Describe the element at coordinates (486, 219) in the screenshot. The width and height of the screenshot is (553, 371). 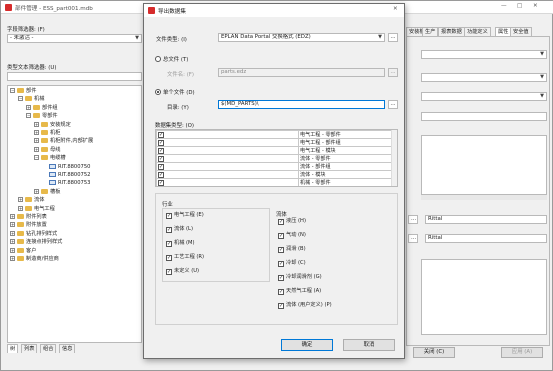
I see `manufacturer-field-1: Rittal` at that location.